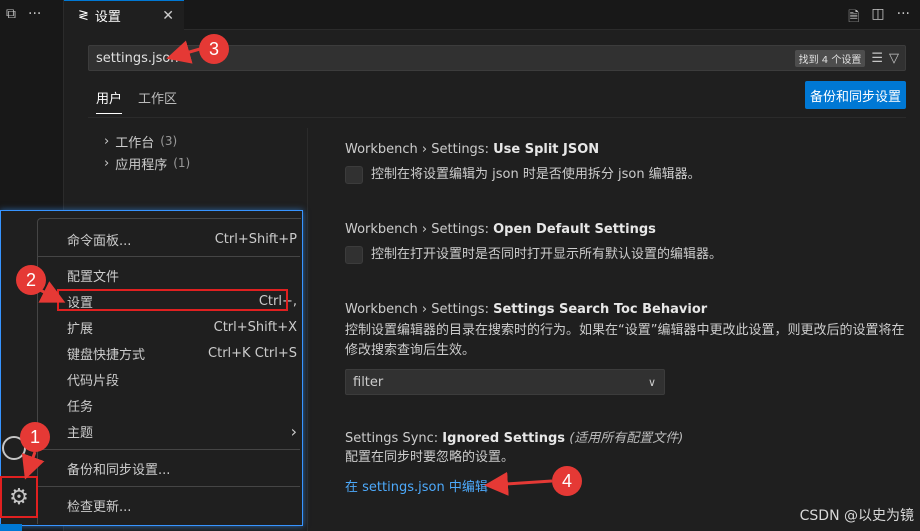  What do you see at coordinates (31, 280) in the screenshot?
I see `annotation-badge-2: 2` at bounding box center [31, 280].